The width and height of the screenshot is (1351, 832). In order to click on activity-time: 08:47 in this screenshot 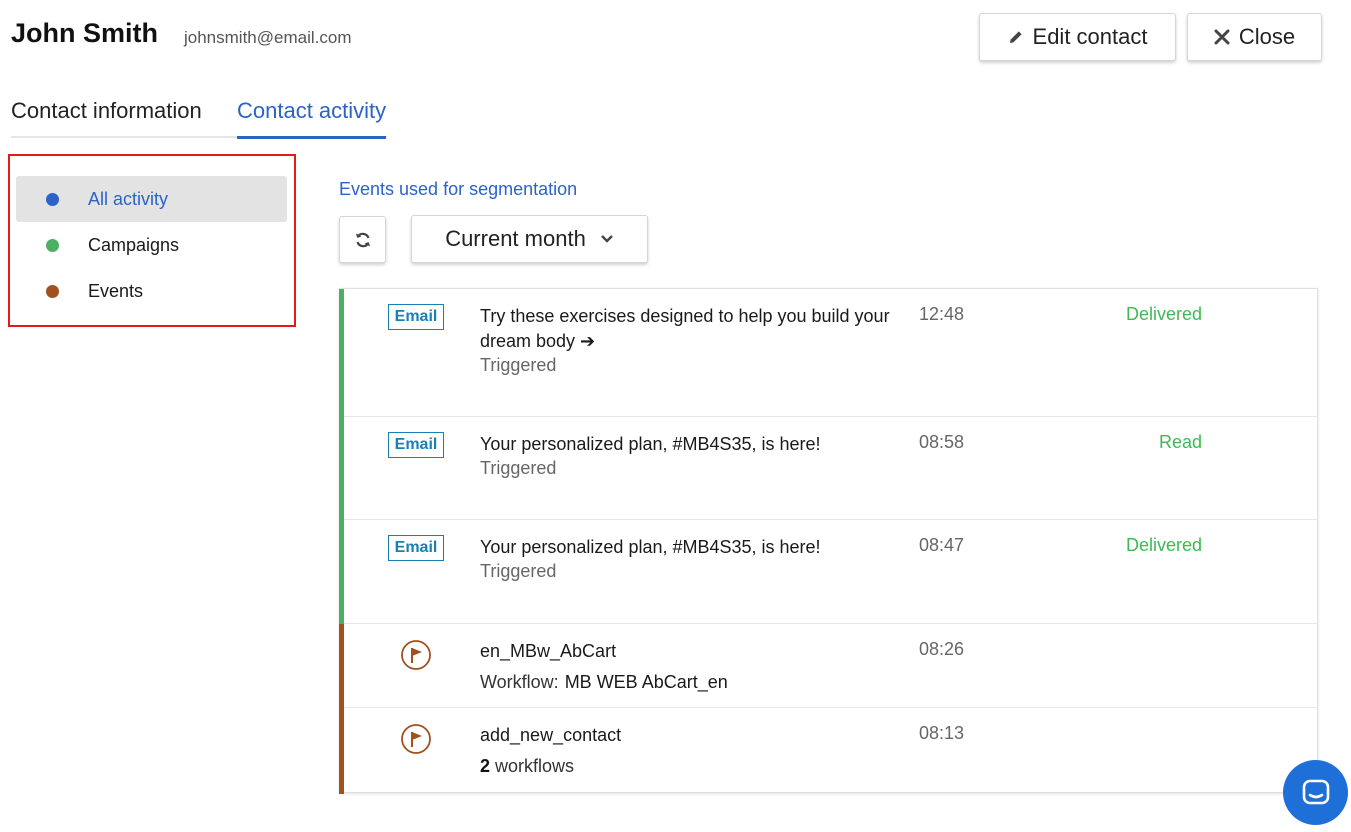, I will do `click(942, 545)`.